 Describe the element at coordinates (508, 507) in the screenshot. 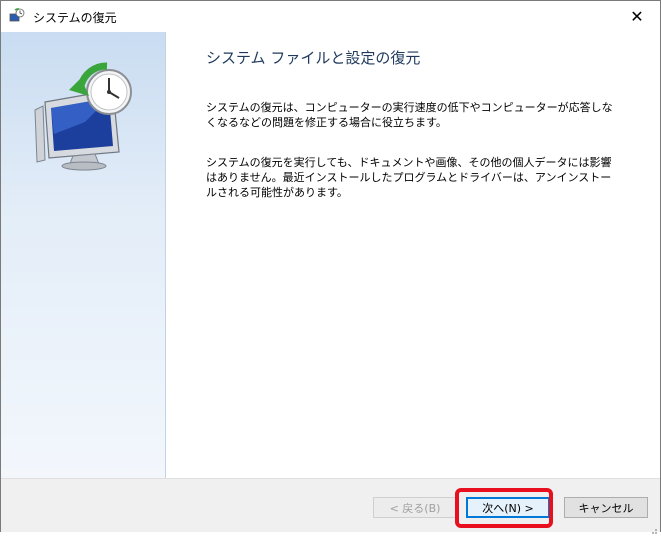

I see `next-button: 次へ(N) >` at that location.